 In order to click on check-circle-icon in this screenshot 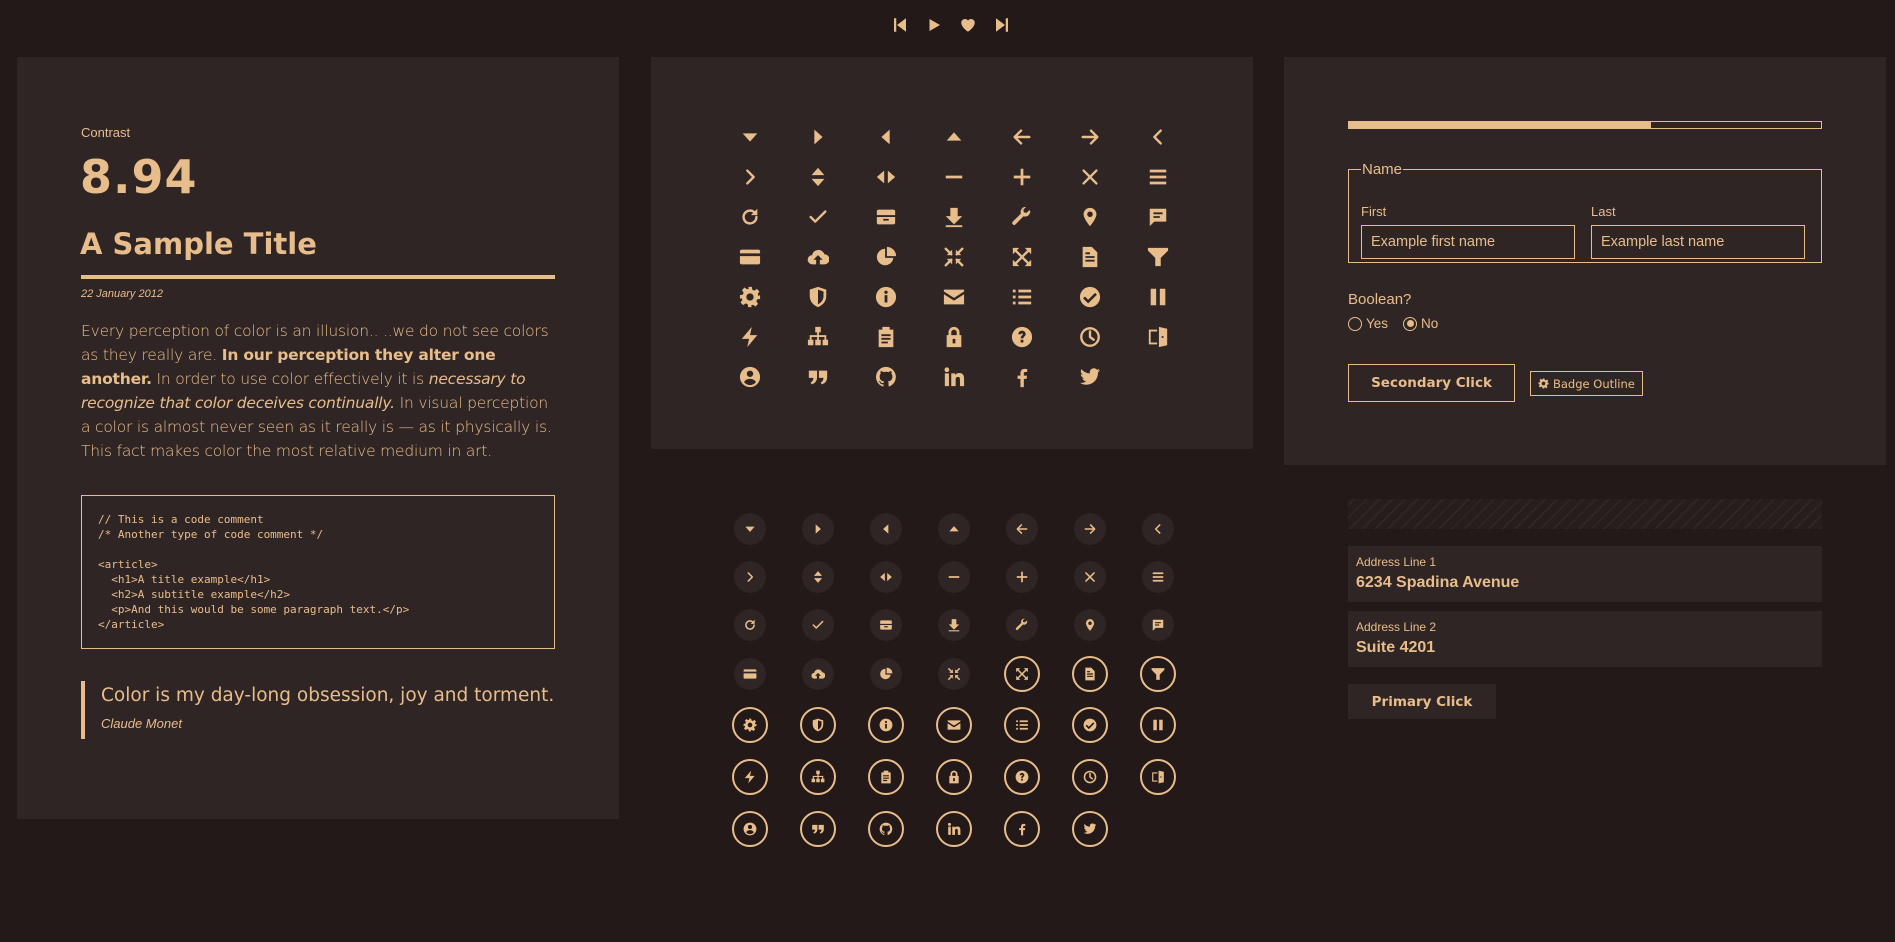, I will do `click(1090, 297)`.